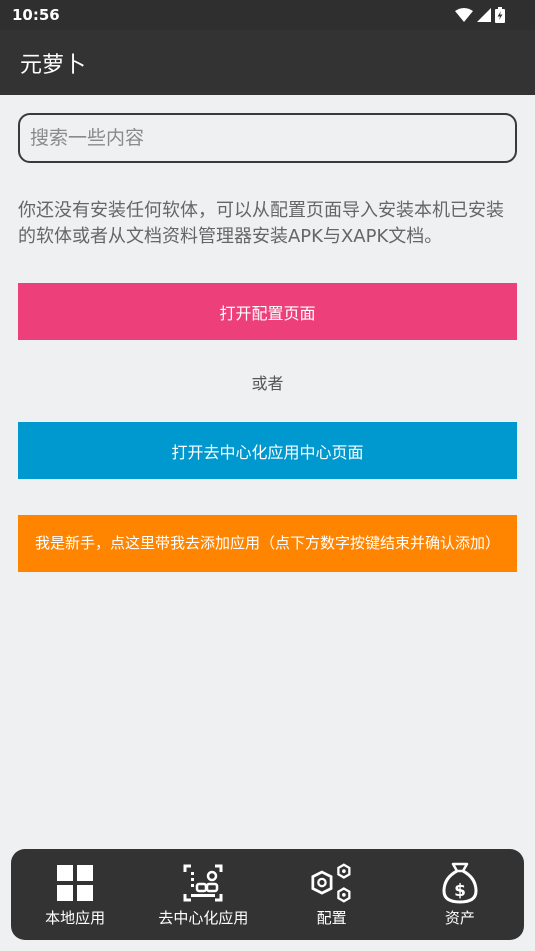 The height and width of the screenshot is (951, 535). What do you see at coordinates (75, 918) in the screenshot?
I see `nav-label-local-apps: 本地应用` at bounding box center [75, 918].